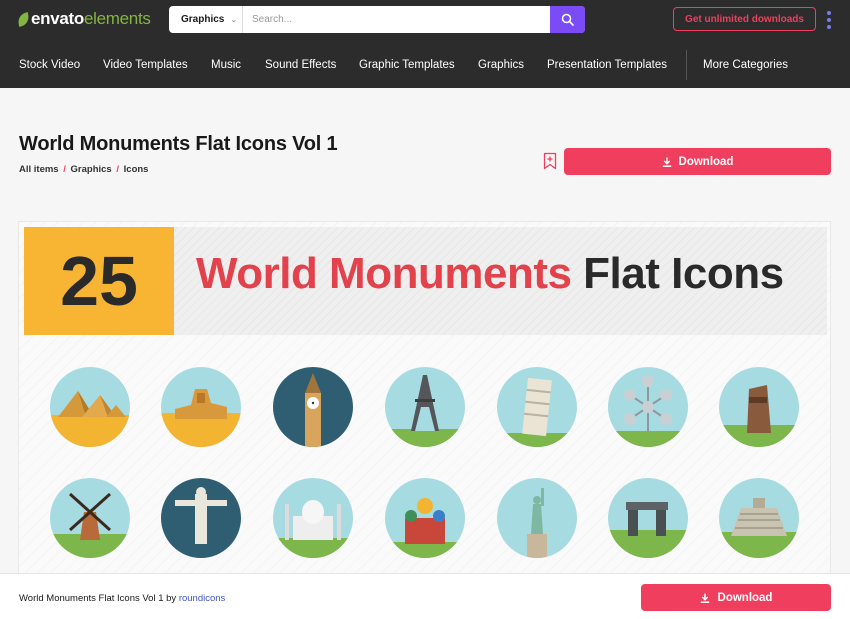 This screenshot has height=619, width=850. I want to click on stonehenge-icon, so click(648, 518).